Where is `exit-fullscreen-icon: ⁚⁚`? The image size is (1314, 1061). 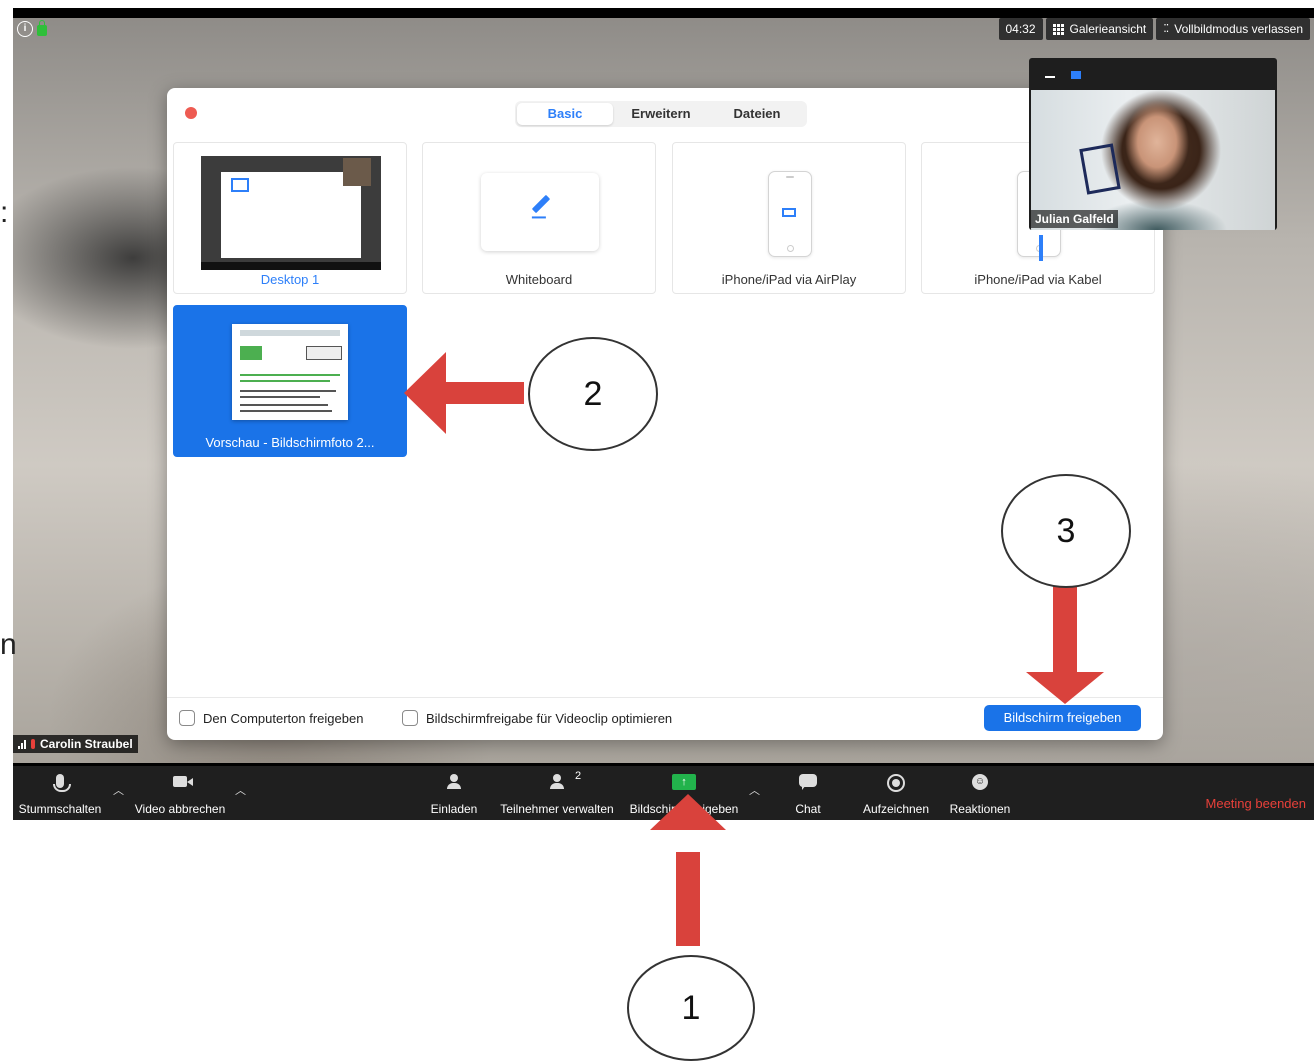 exit-fullscreen-icon: ⁚⁚ is located at coordinates (1166, 29).